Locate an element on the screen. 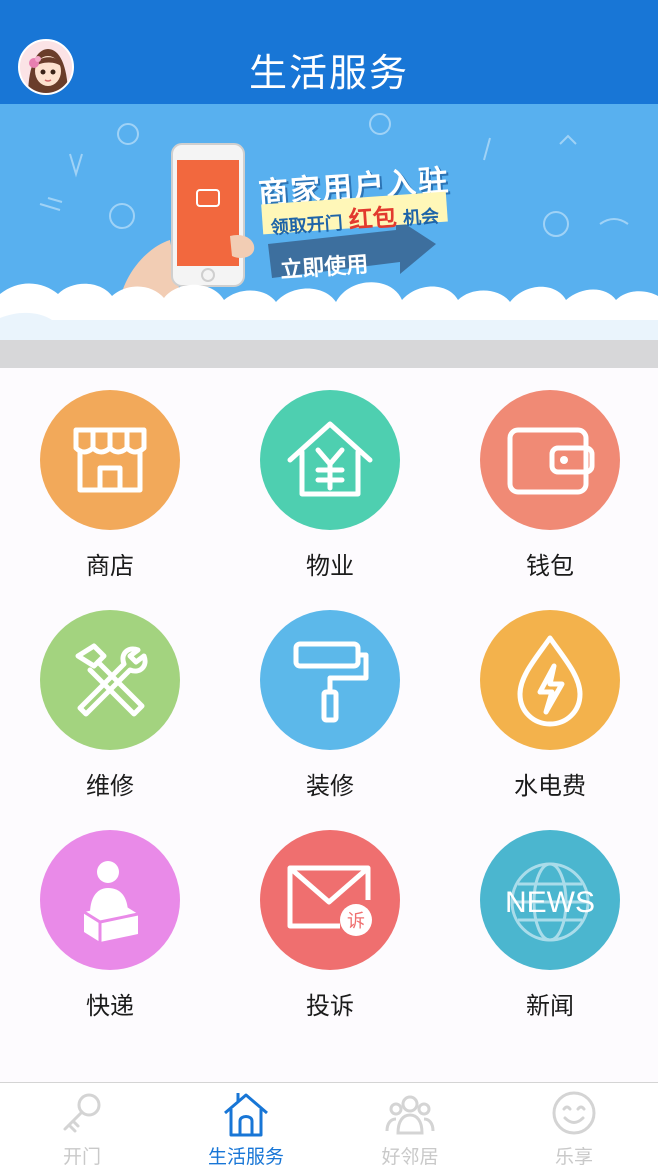  property-icon-circle is located at coordinates (330, 460).